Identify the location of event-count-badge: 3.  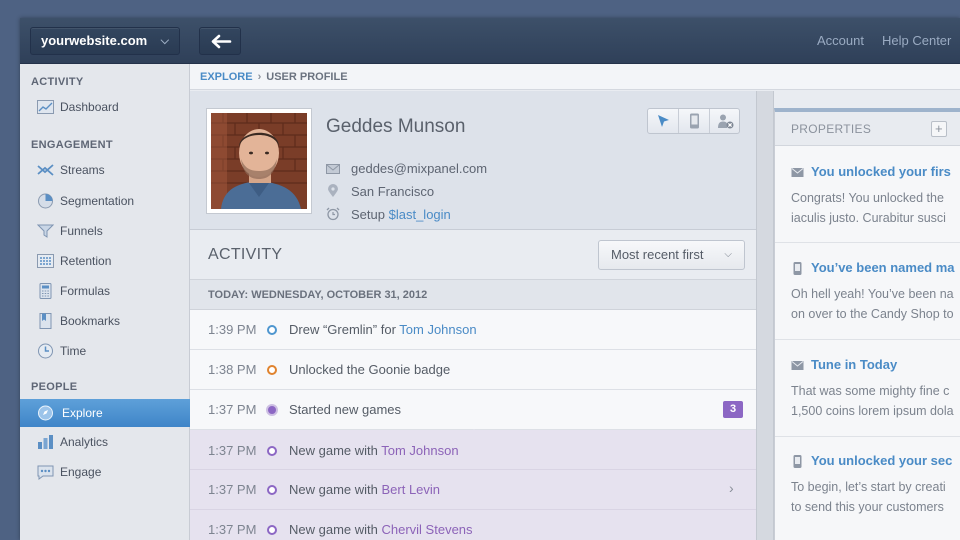
(733, 409).